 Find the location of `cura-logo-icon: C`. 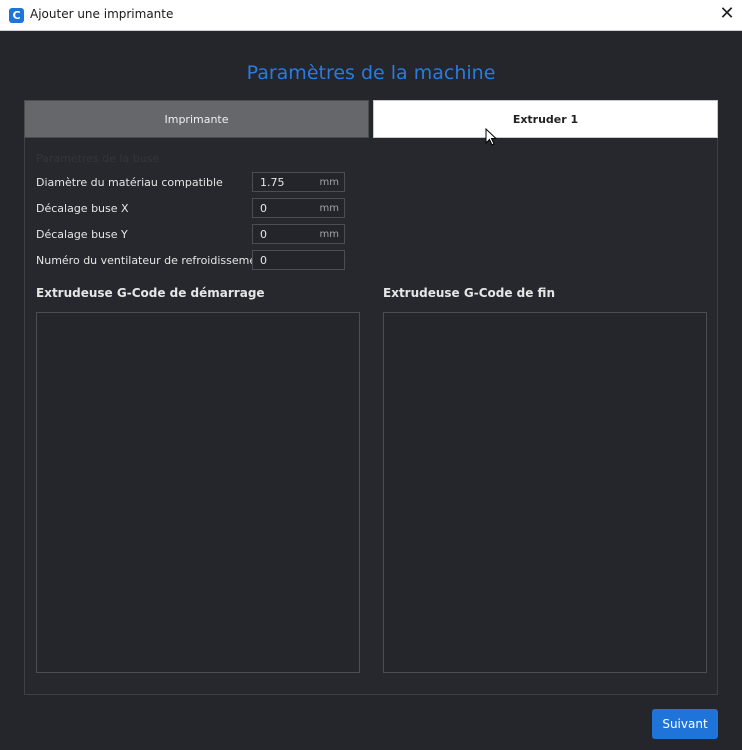

cura-logo-icon: C is located at coordinates (16, 15).